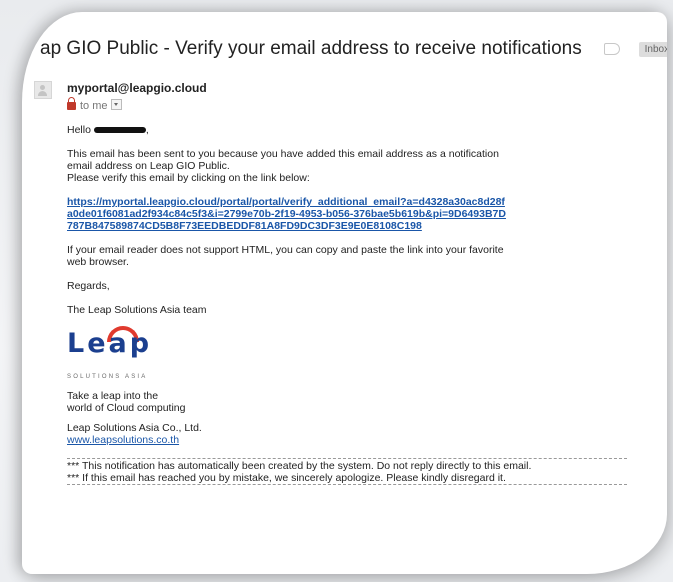  What do you see at coordinates (71, 103) in the screenshot?
I see `lock-icon` at bounding box center [71, 103].